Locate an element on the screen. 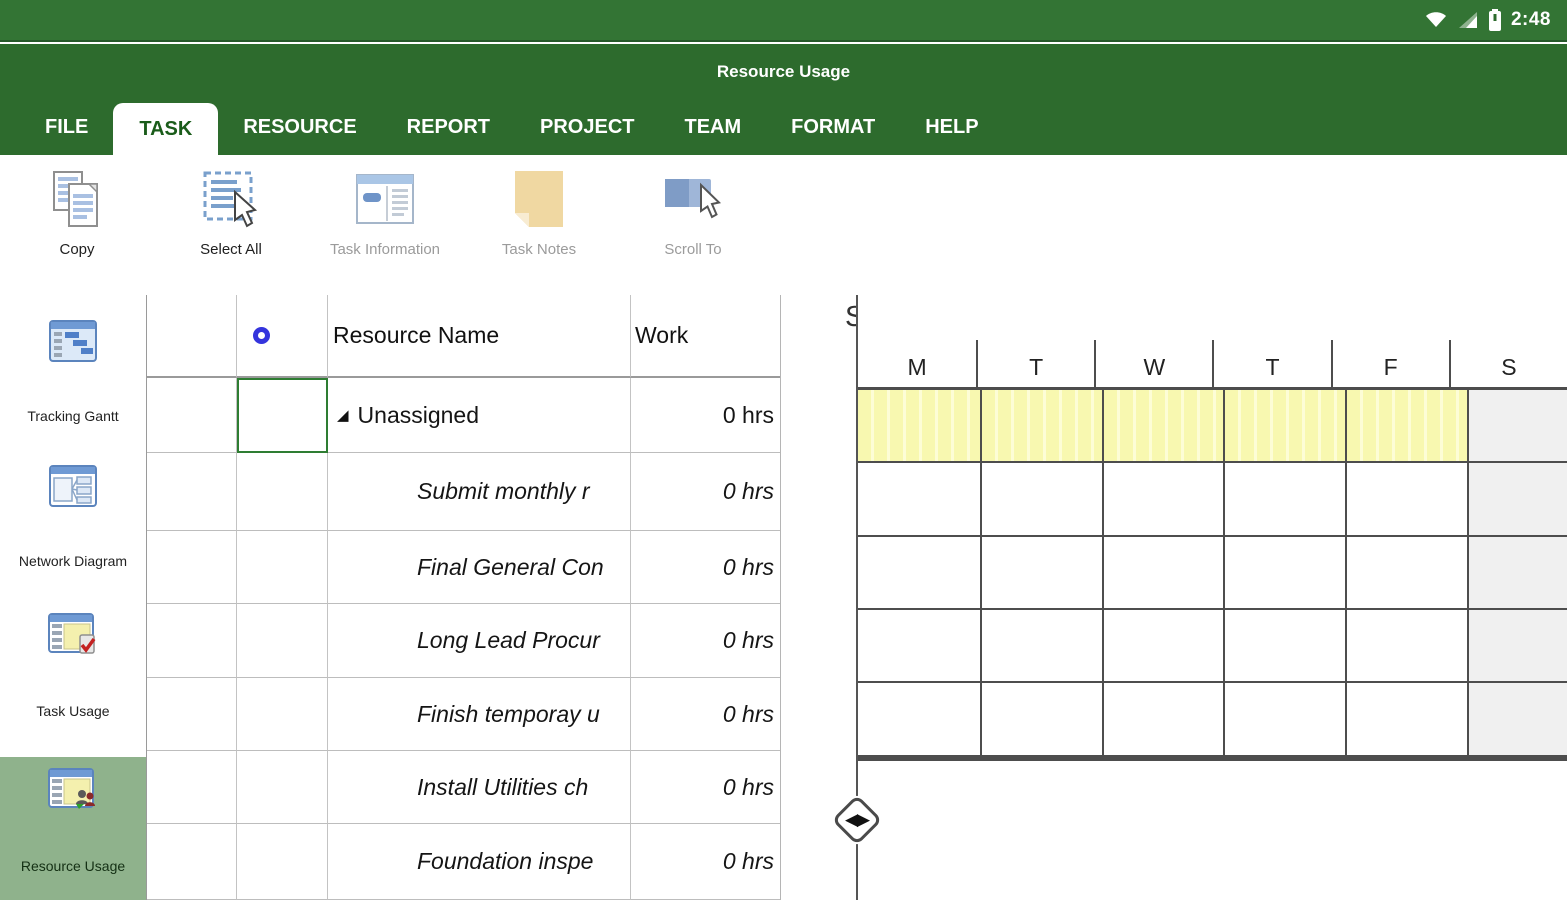 This screenshot has height=900, width=1567. sidebar-item-task-usage: Task Usage is located at coordinates (73, 667).